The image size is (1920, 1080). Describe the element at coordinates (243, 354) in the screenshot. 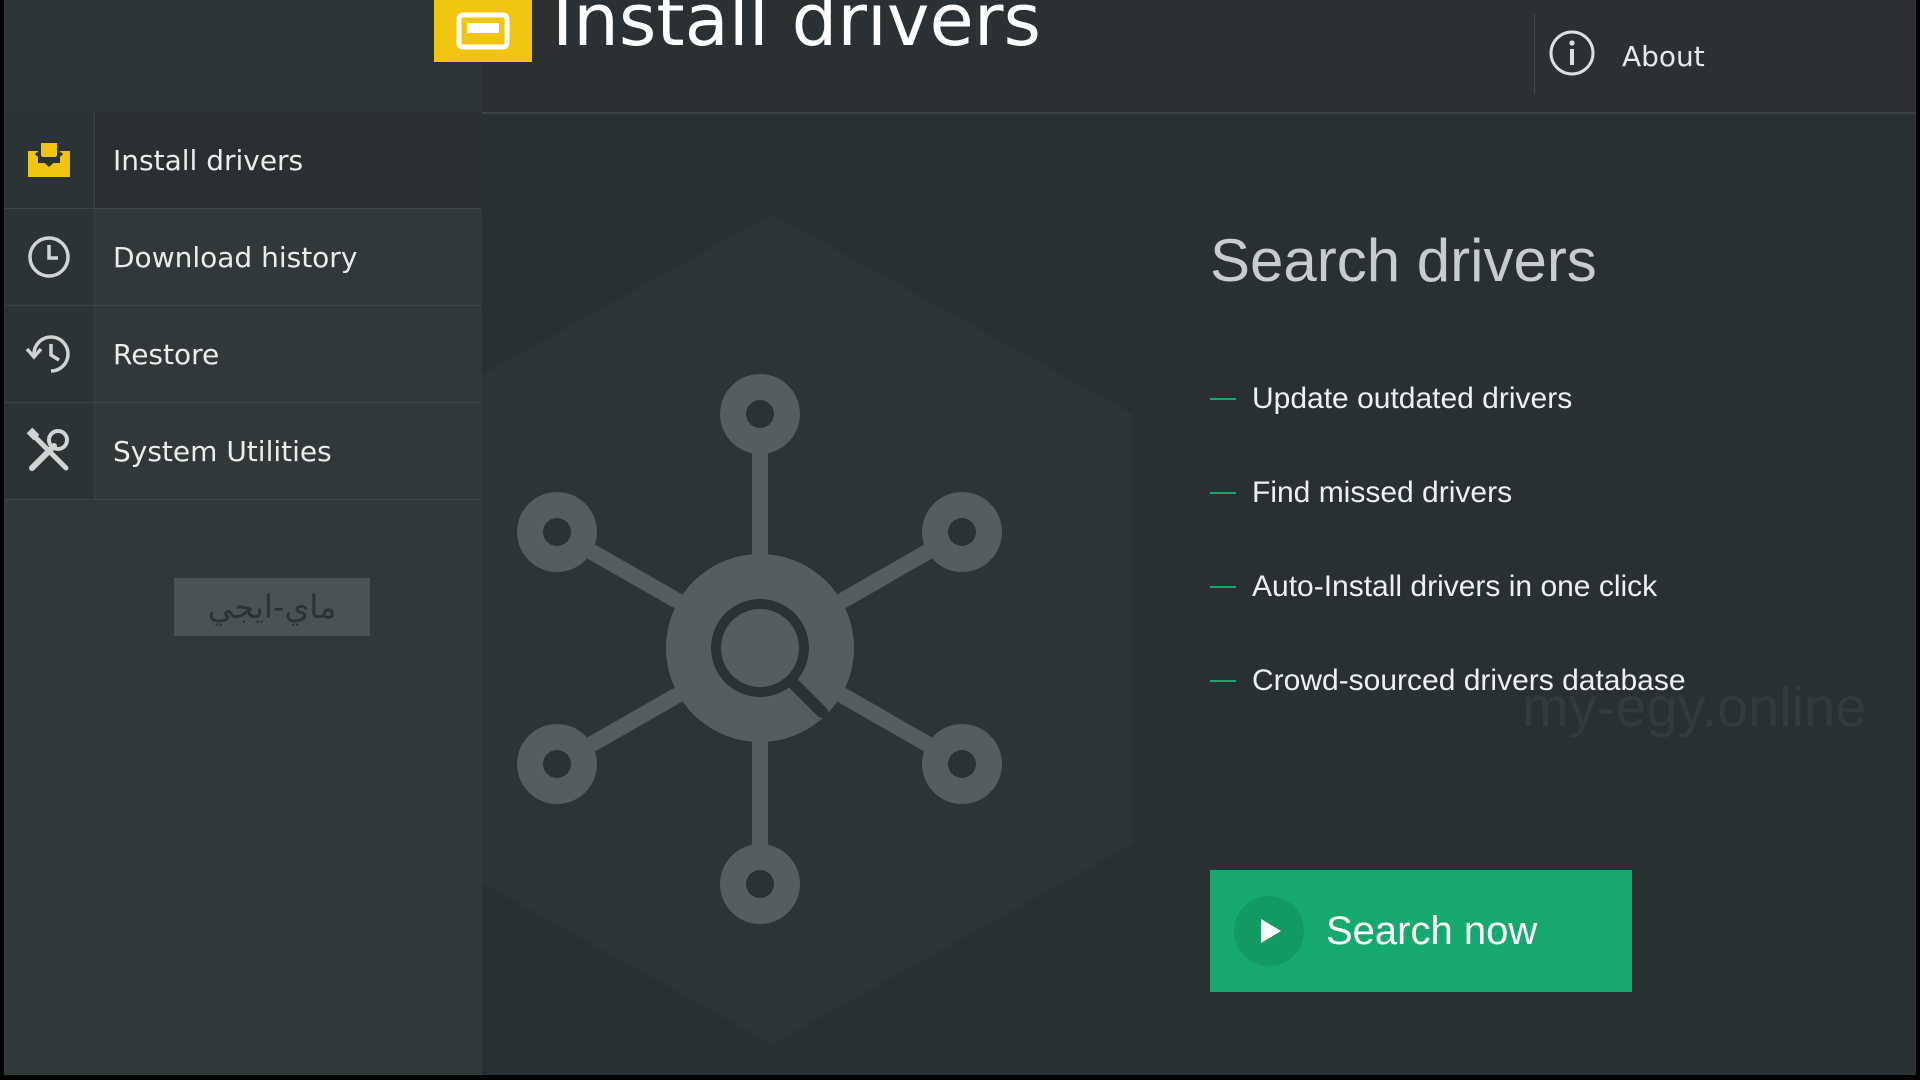

I see `sidebar-item-restore: Restore` at that location.